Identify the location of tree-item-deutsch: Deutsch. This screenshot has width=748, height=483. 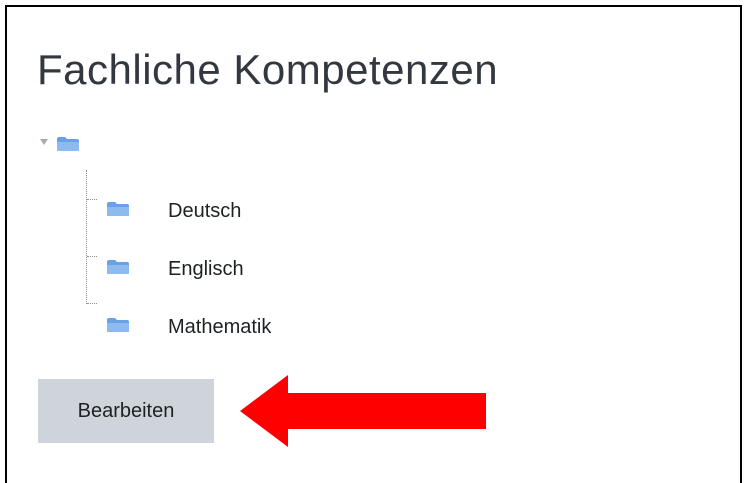
(236, 211).